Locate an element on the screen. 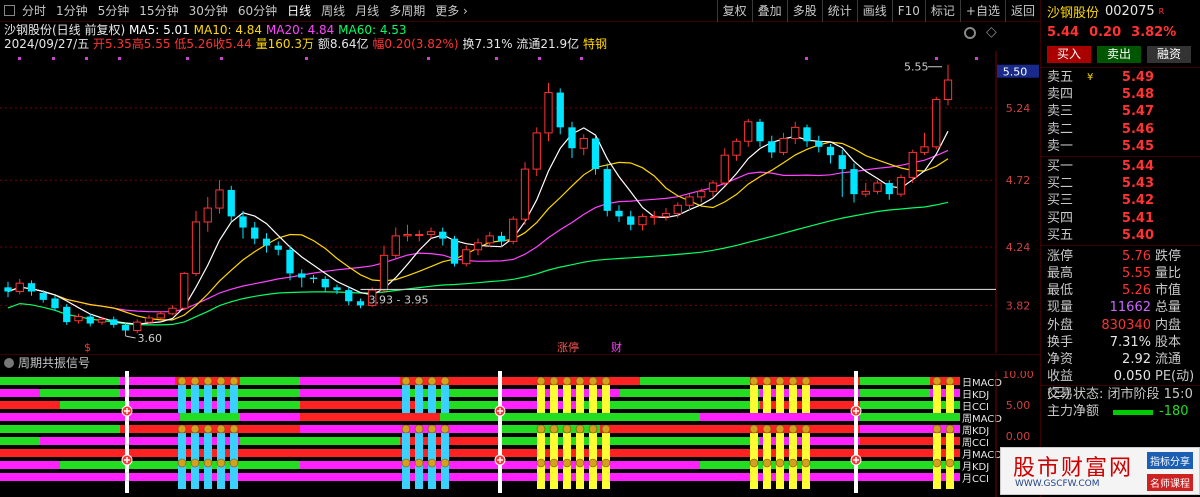 This screenshot has height=497, width=1200. fuquan-button: 复权 is located at coordinates (734, 11).